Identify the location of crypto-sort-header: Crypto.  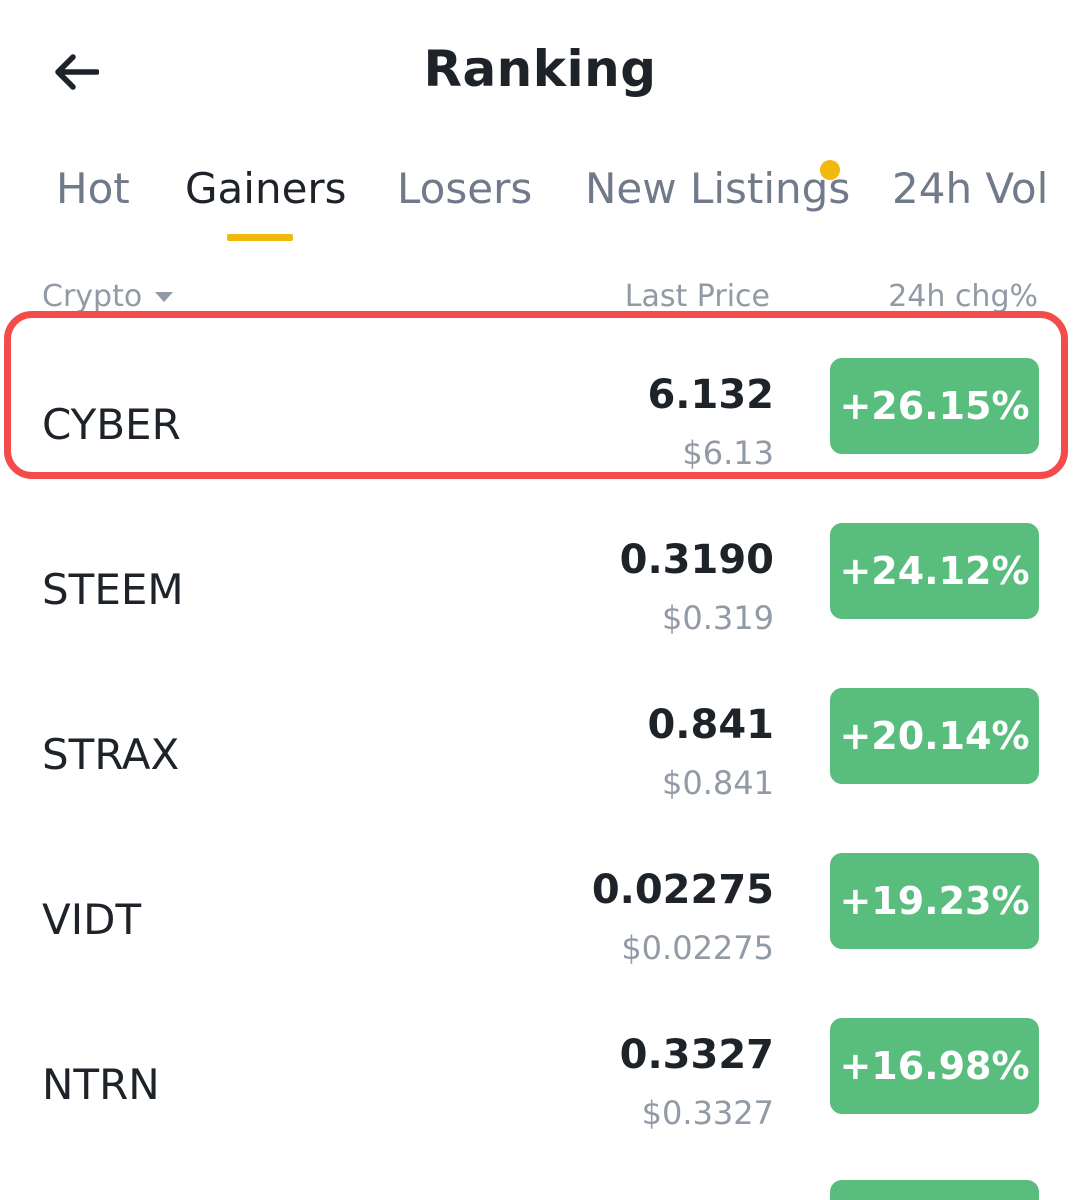
(108, 296).